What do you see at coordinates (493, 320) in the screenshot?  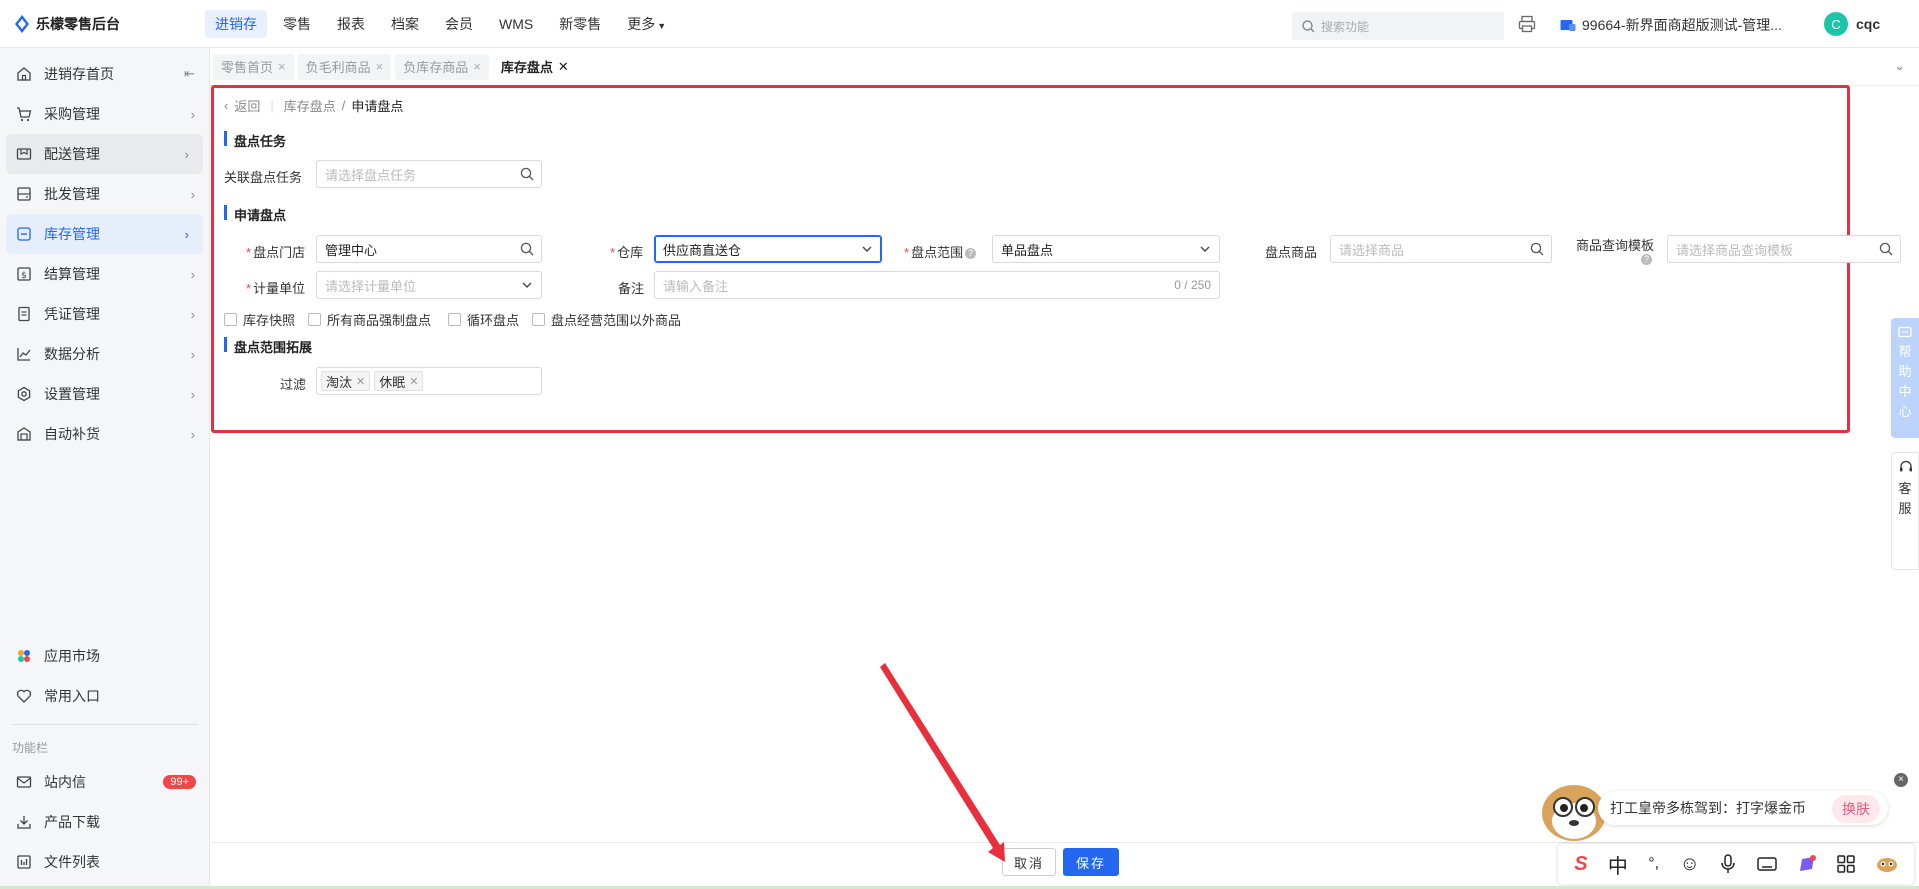 I see `checkbox-label: 循环盘点` at bounding box center [493, 320].